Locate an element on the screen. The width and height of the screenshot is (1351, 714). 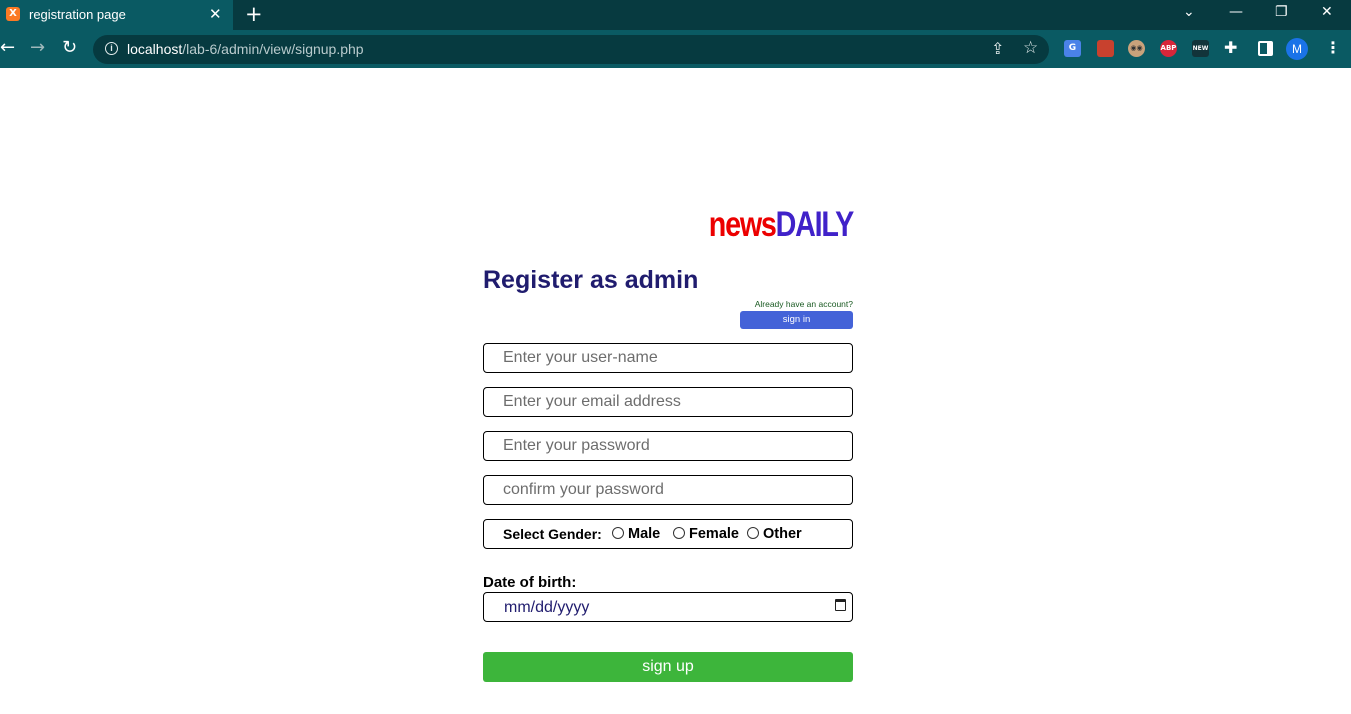
gender-radio-other is located at coordinates (753, 533).